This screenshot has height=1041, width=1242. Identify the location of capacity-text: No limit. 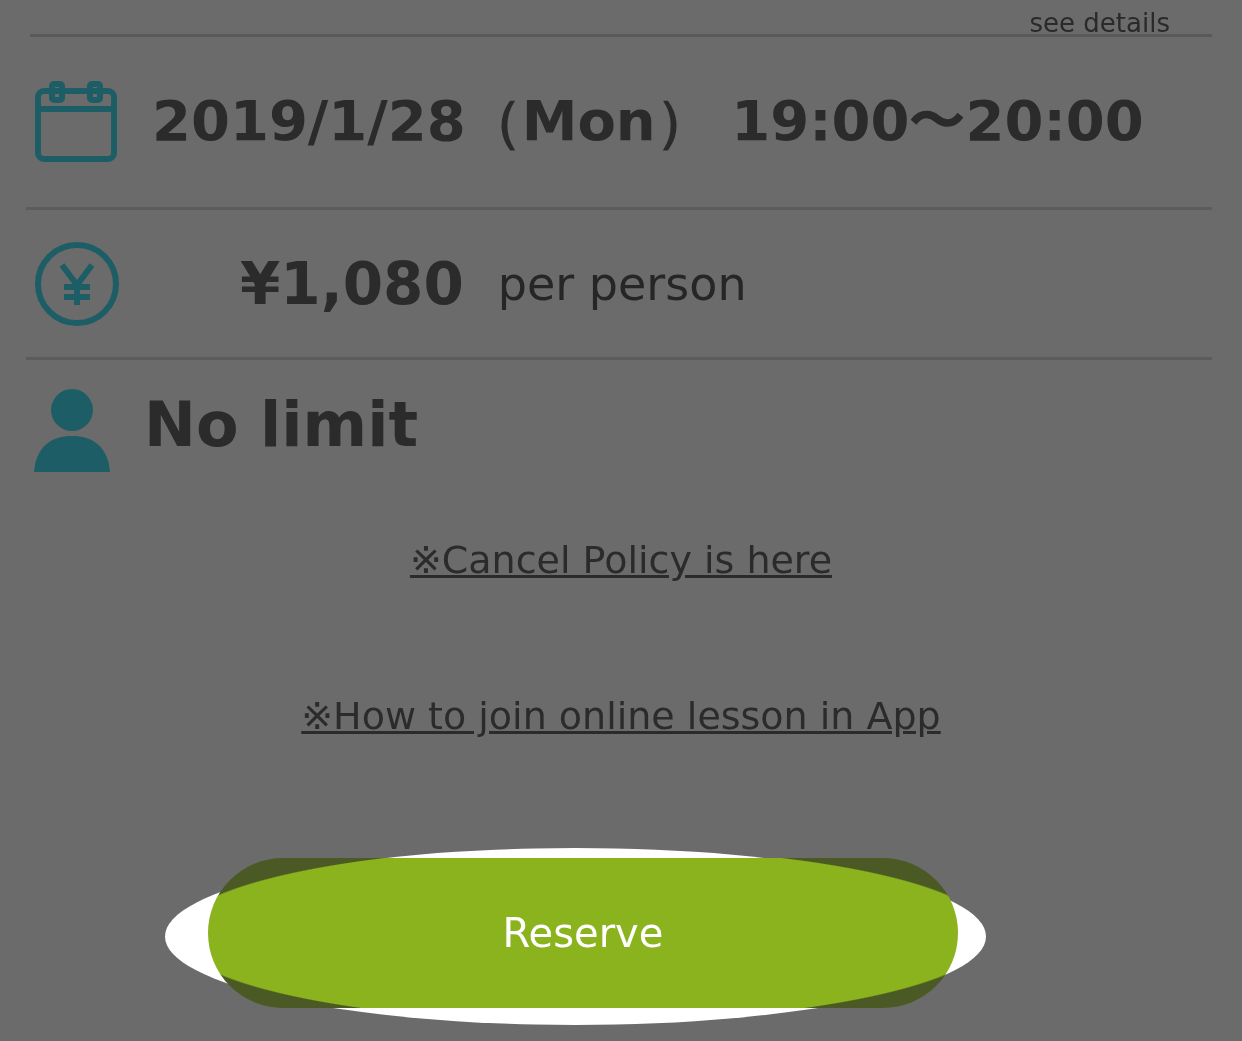
(281, 424).